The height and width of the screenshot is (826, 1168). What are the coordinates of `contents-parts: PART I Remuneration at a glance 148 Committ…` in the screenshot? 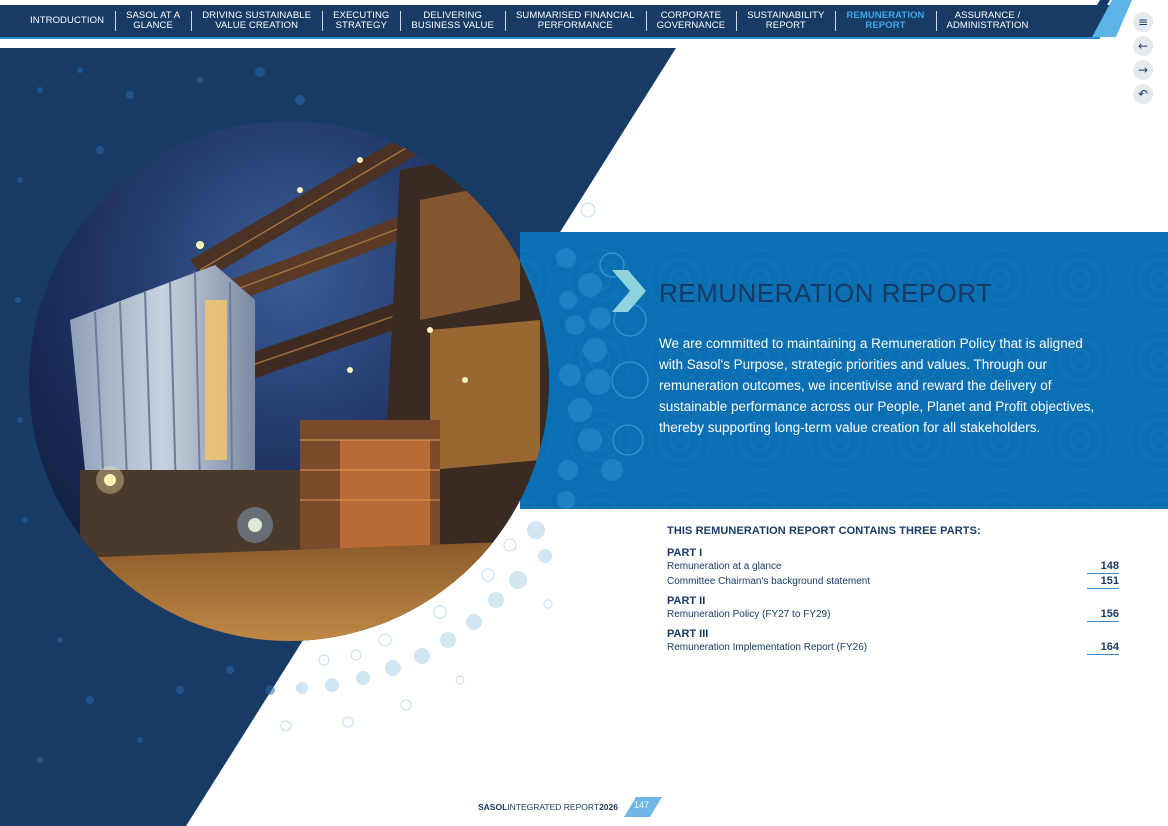 It's located at (893, 601).